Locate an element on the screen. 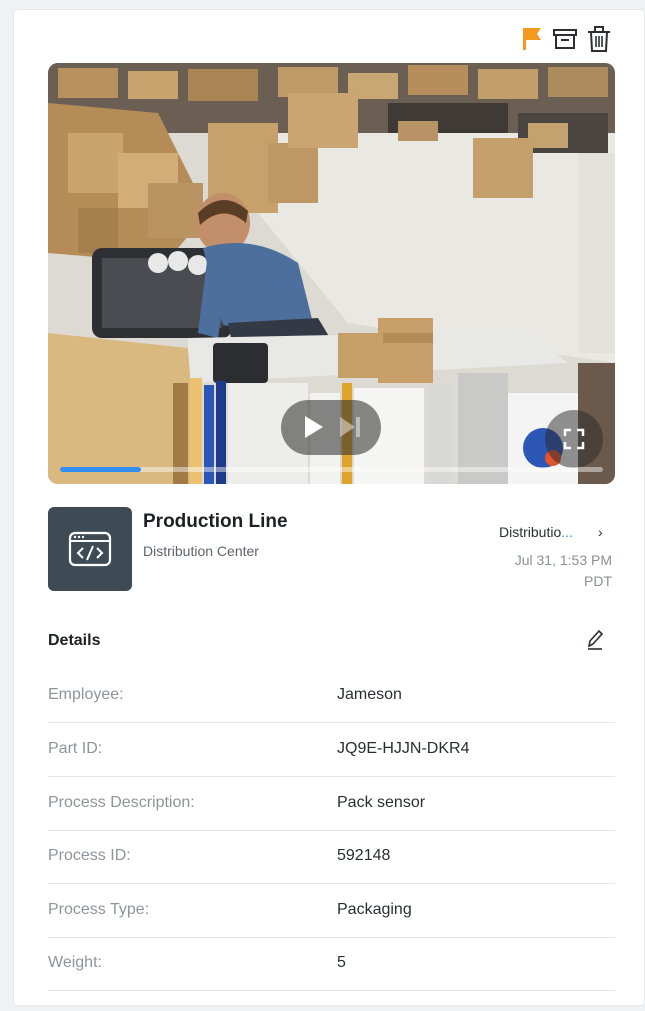  play-button is located at coordinates (313, 427).